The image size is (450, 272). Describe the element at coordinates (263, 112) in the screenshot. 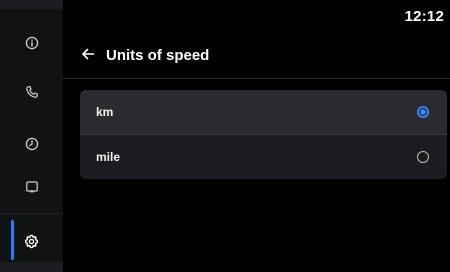

I see `option-km: km` at that location.